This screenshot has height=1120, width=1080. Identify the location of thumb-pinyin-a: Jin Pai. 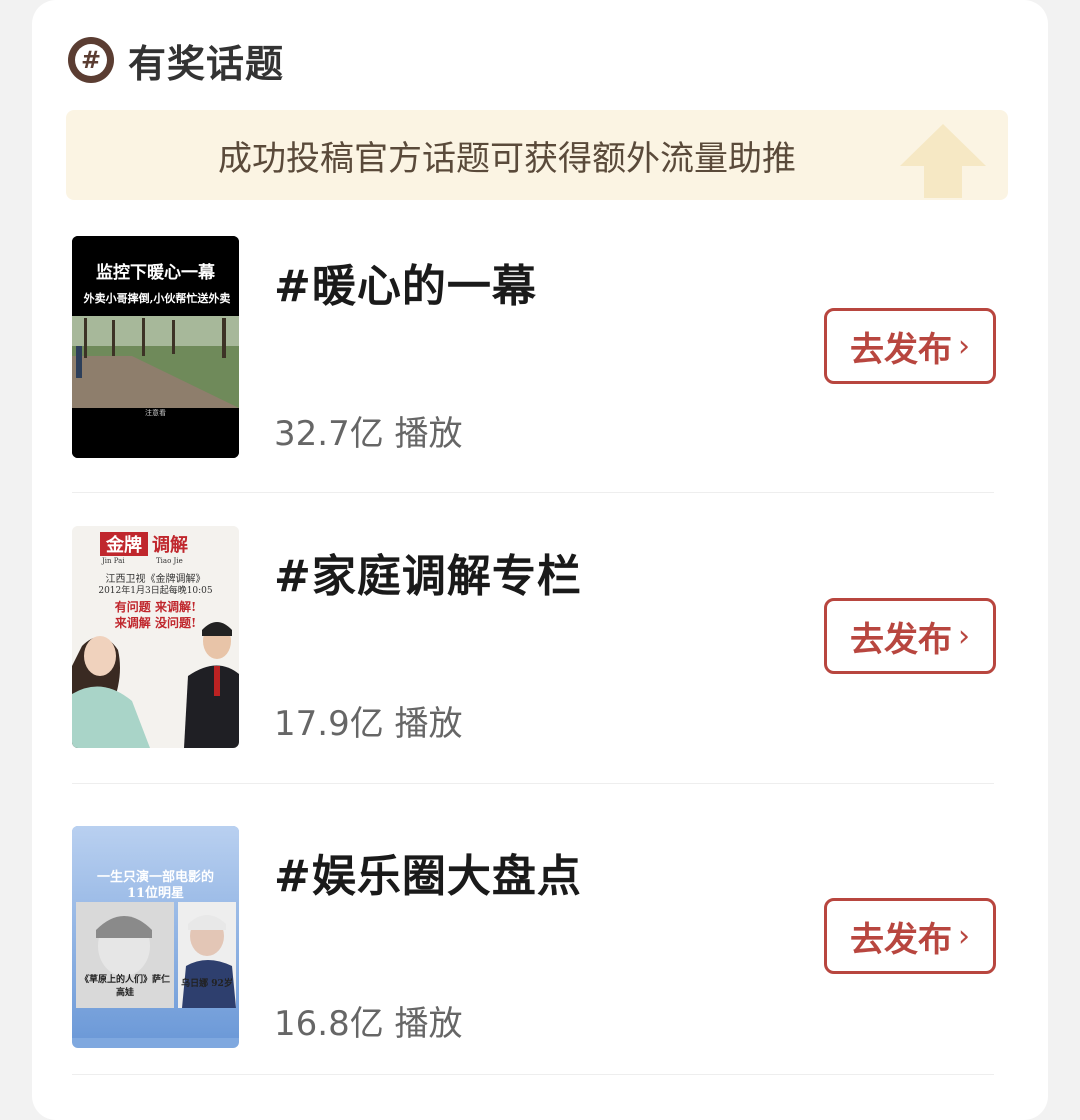
(113, 561).